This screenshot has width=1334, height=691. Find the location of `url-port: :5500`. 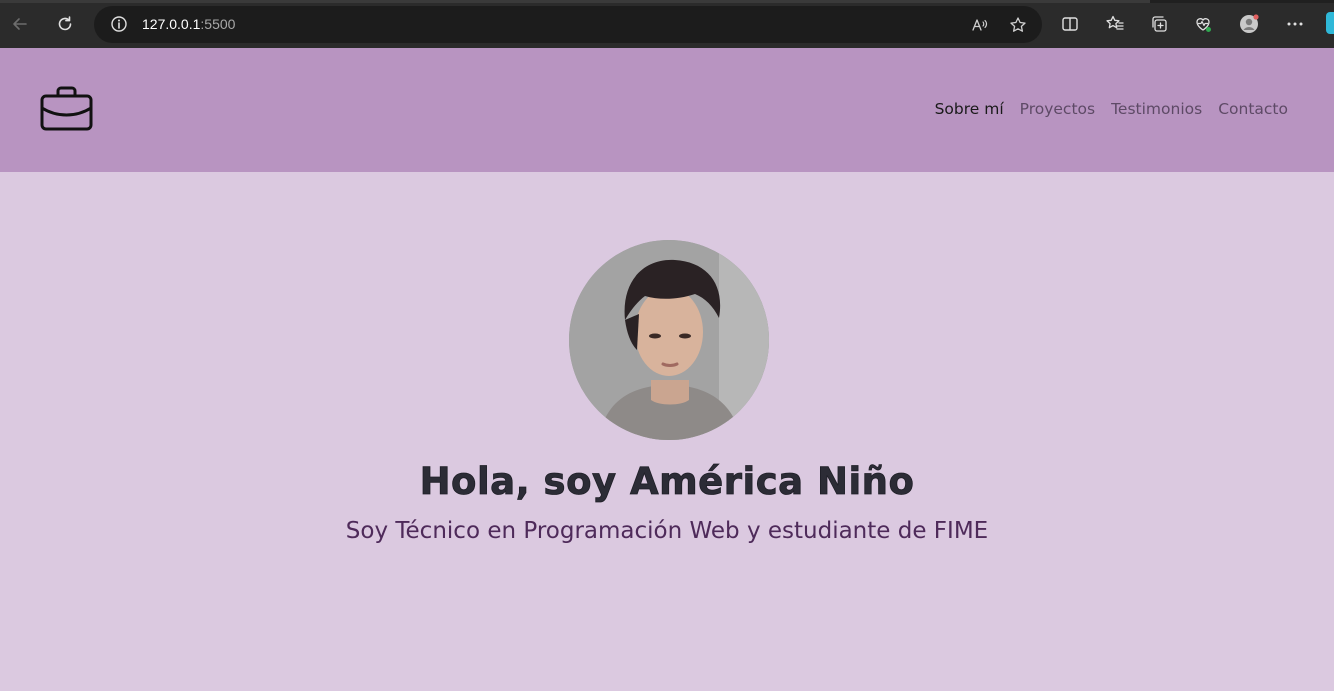

url-port: :5500 is located at coordinates (218, 24).